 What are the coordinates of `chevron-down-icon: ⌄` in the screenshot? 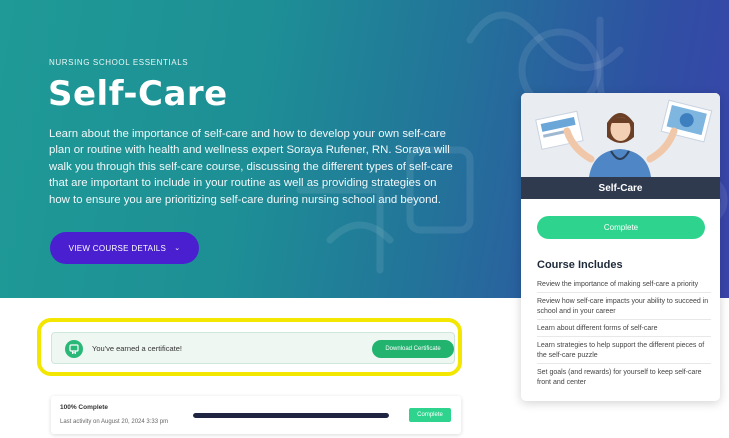 It's located at (177, 248).